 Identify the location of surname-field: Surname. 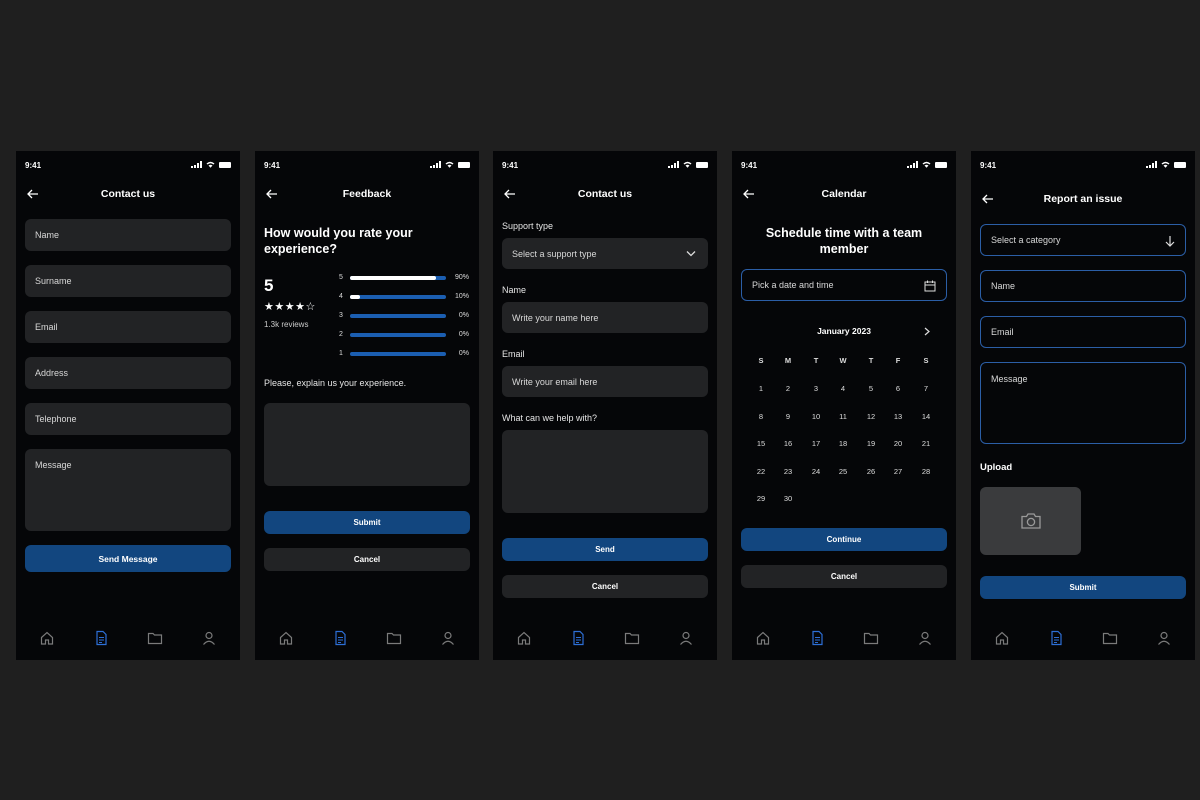
(128, 281).